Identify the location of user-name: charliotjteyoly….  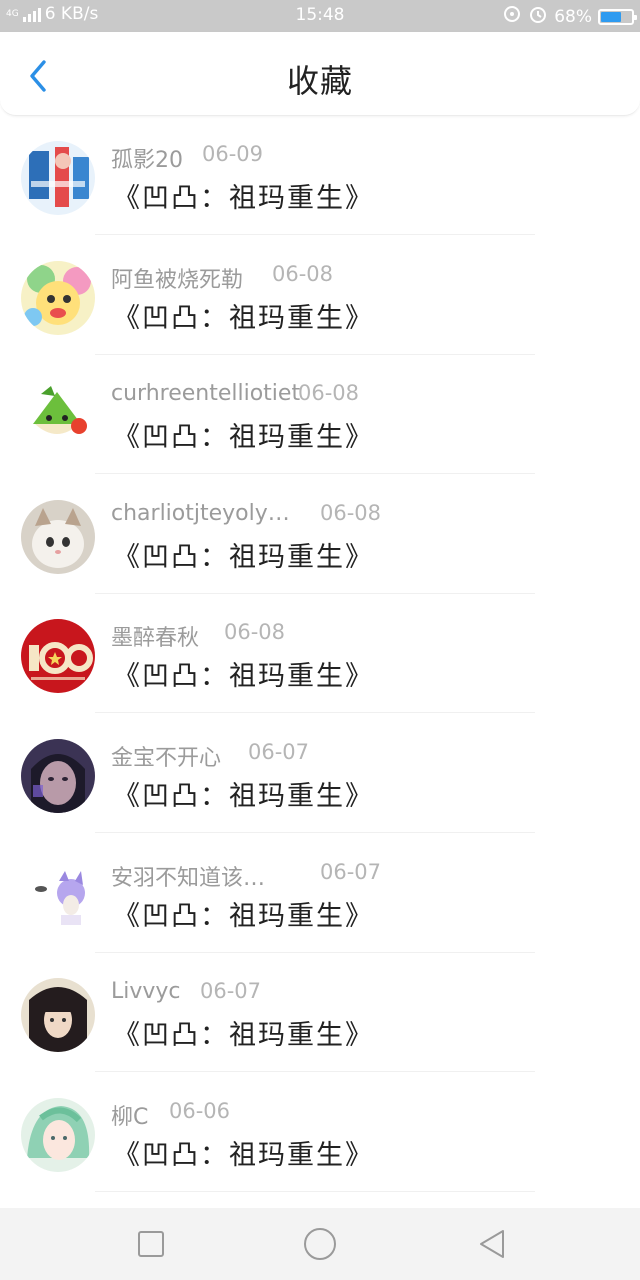
(200, 513).